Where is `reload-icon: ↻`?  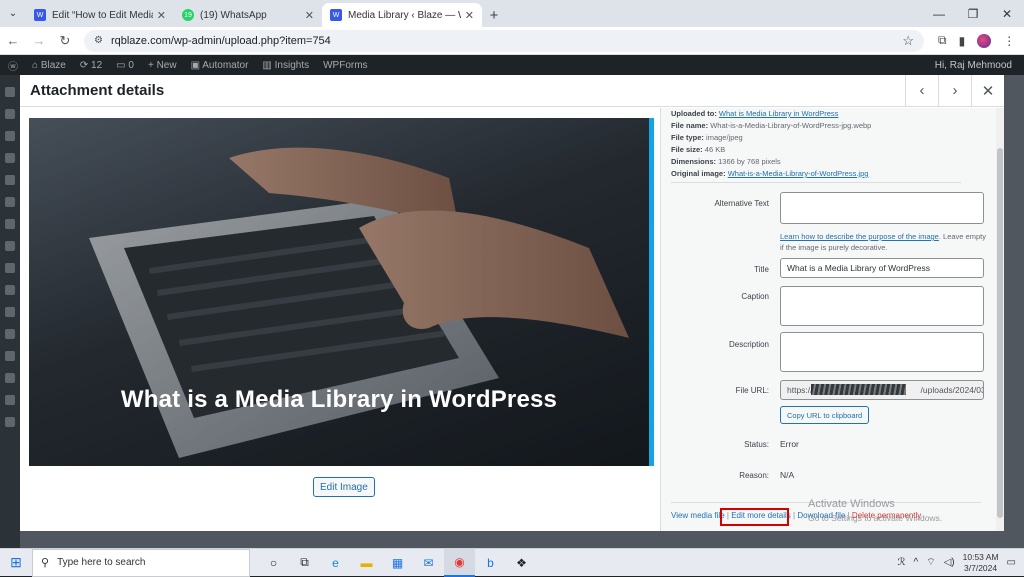
reload-icon: ↻ is located at coordinates (65, 41).